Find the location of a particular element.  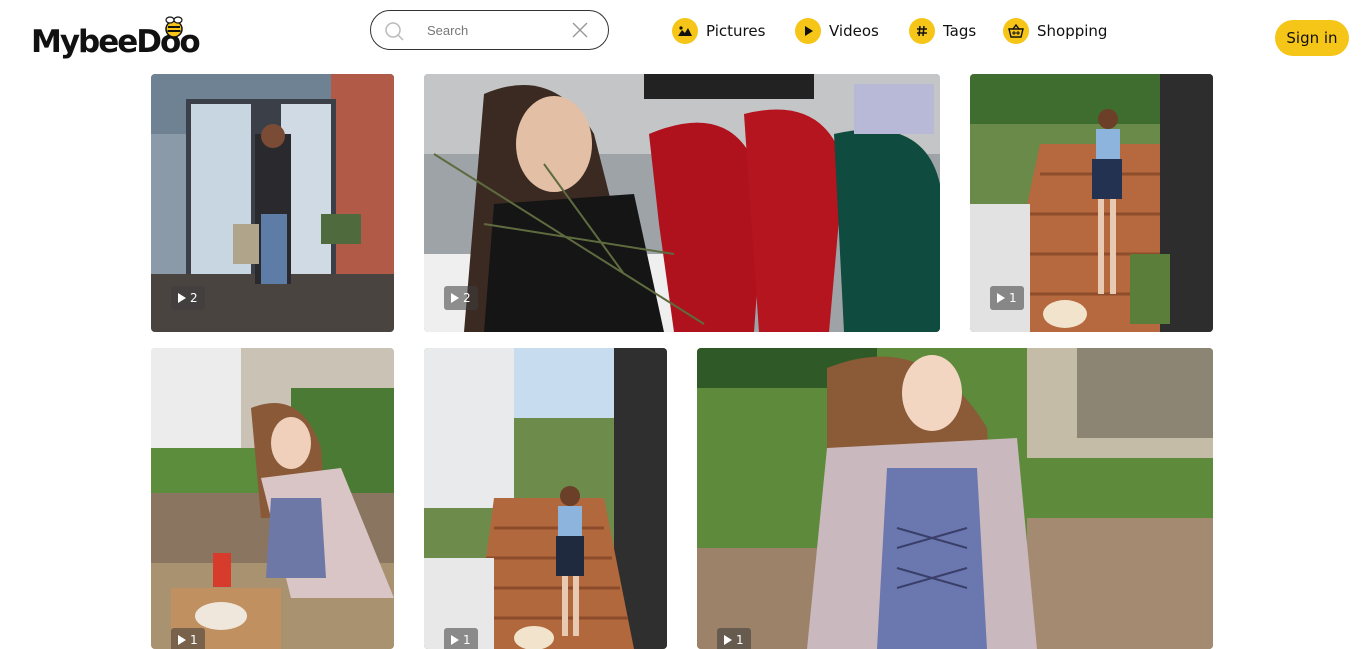

nav-videos: Videos is located at coordinates (837, 31).